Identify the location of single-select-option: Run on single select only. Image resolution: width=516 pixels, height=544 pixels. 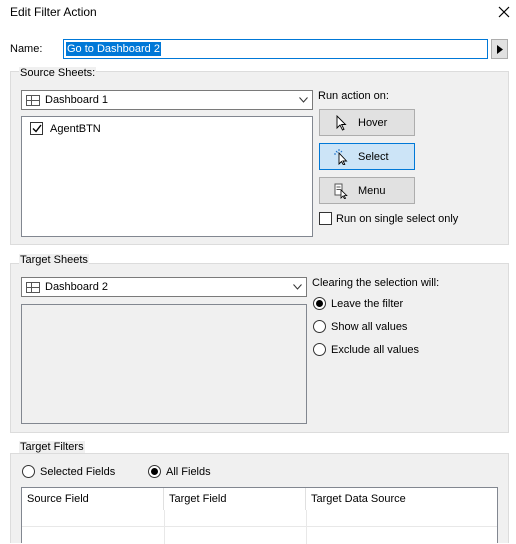
(388, 218).